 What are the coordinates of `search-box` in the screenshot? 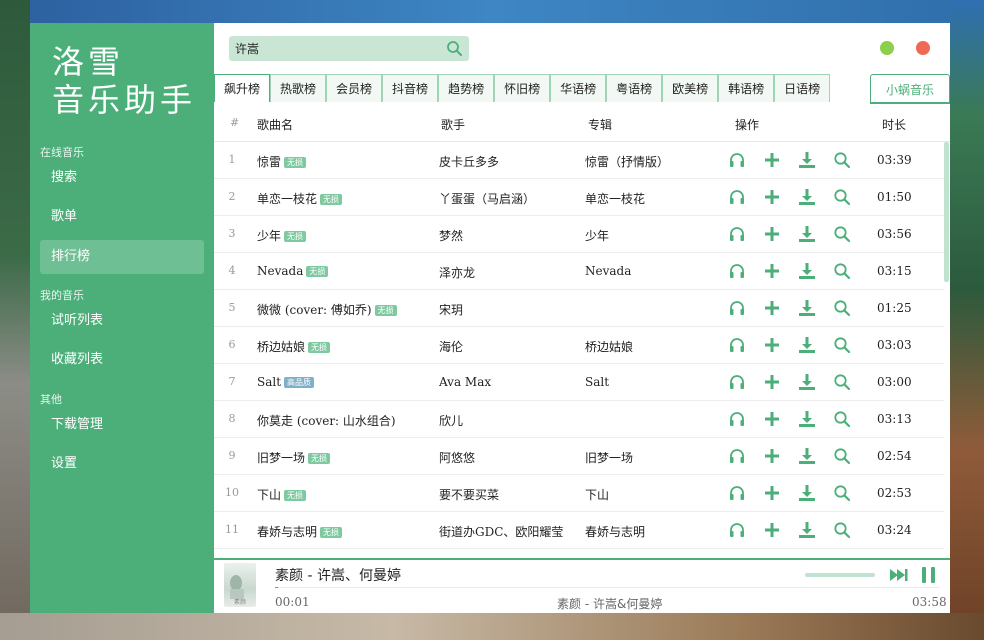 It's located at (349, 48).